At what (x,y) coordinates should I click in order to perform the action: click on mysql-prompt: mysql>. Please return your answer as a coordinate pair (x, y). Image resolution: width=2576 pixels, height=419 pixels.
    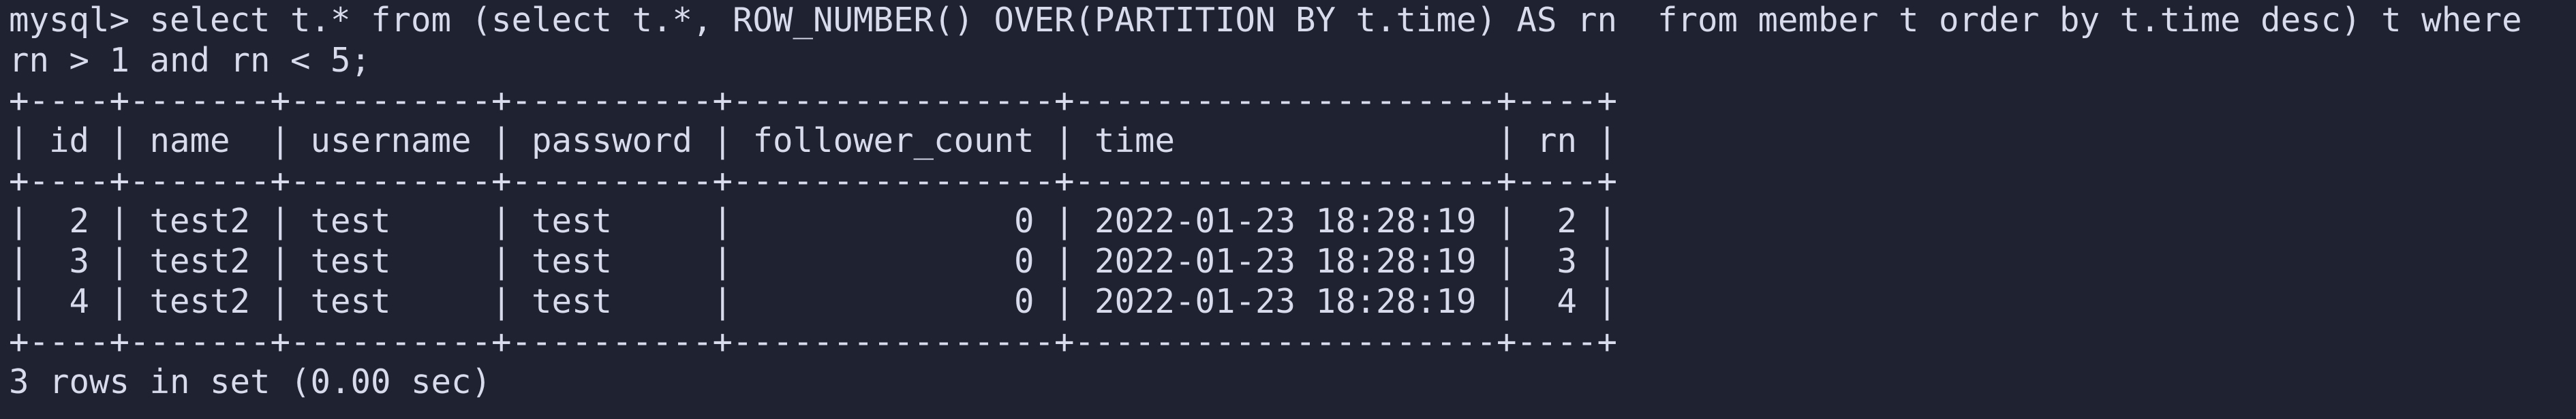
    Looking at the image, I should click on (79, 20).